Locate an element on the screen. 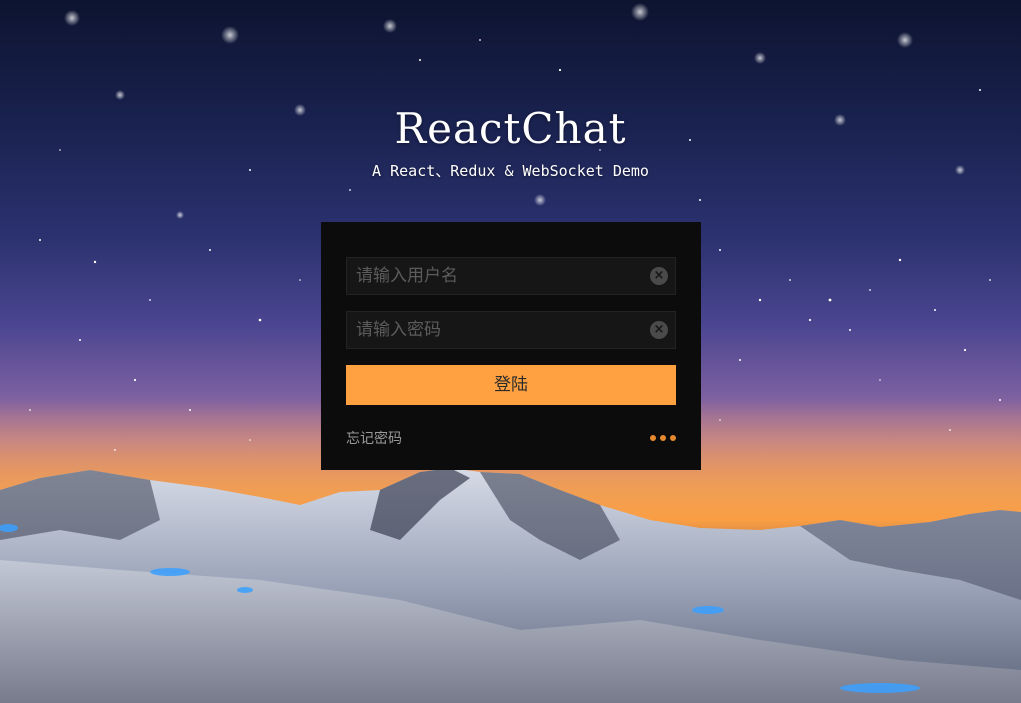 The width and height of the screenshot is (1021, 703). app-title: ReactChat is located at coordinates (510, 128).